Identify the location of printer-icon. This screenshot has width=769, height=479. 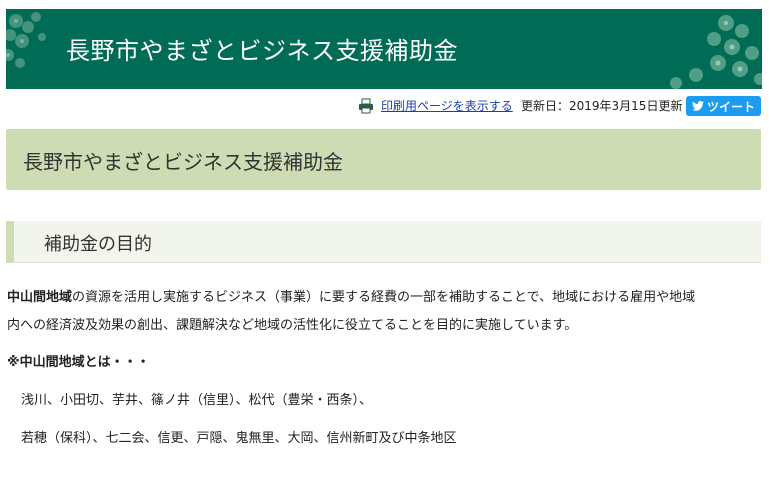
(366, 106).